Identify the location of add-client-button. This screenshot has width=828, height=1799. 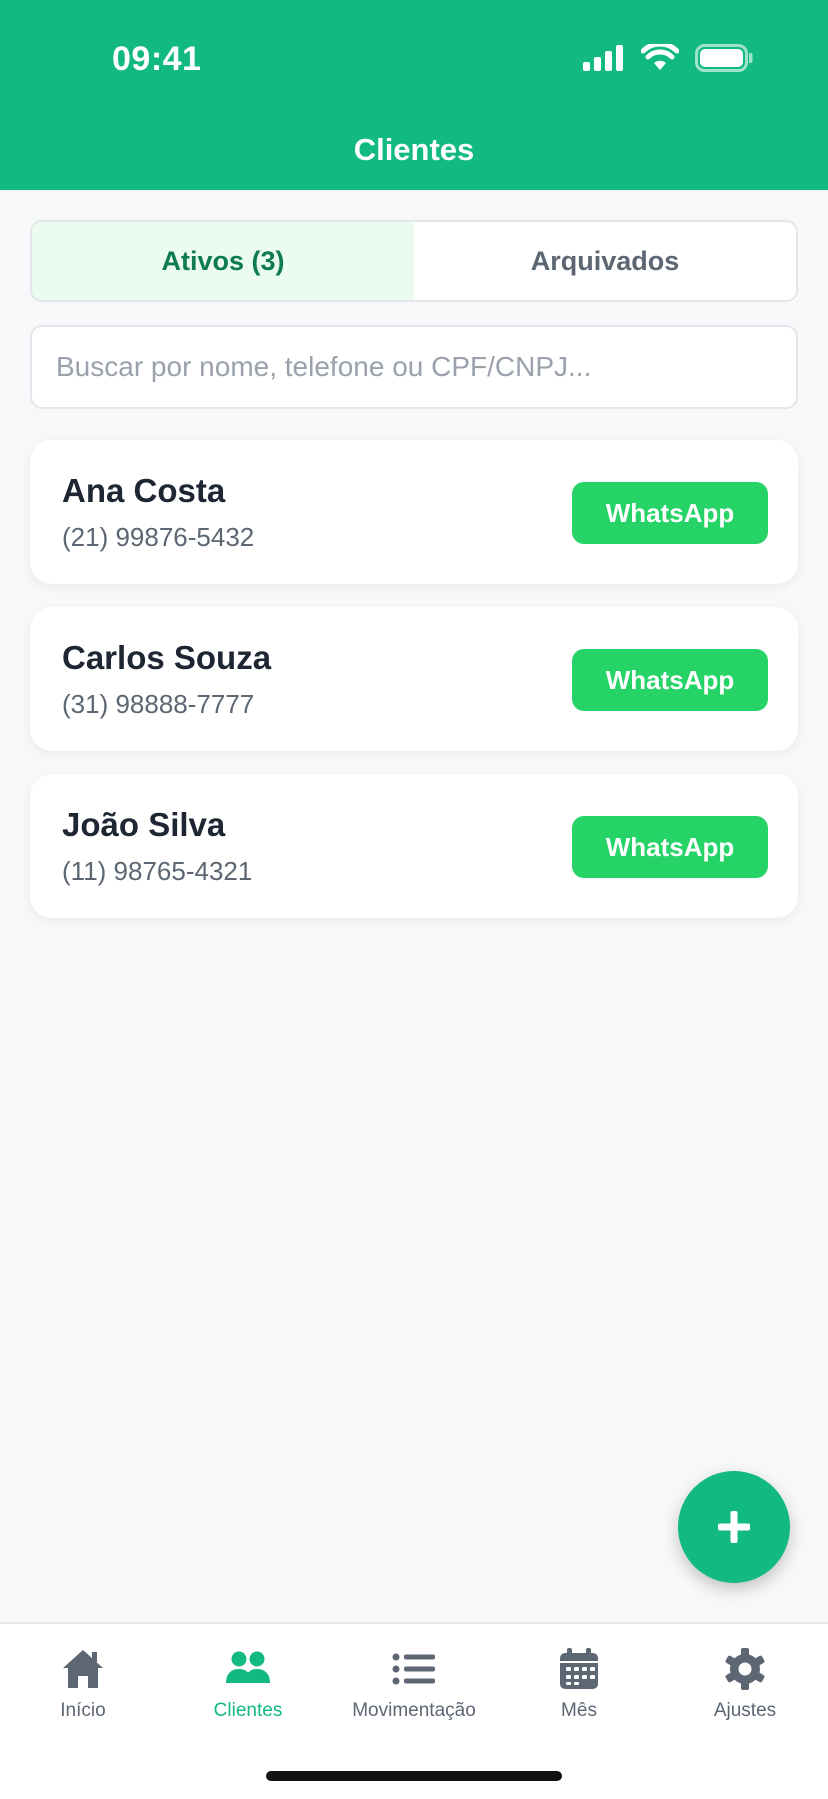
(734, 1527).